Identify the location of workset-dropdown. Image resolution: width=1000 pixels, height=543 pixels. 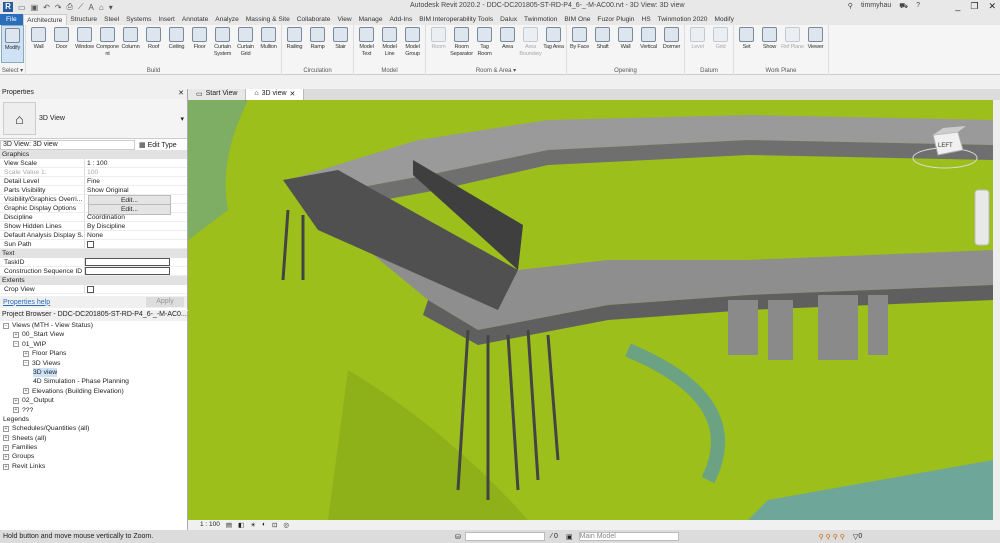
(504, 536).